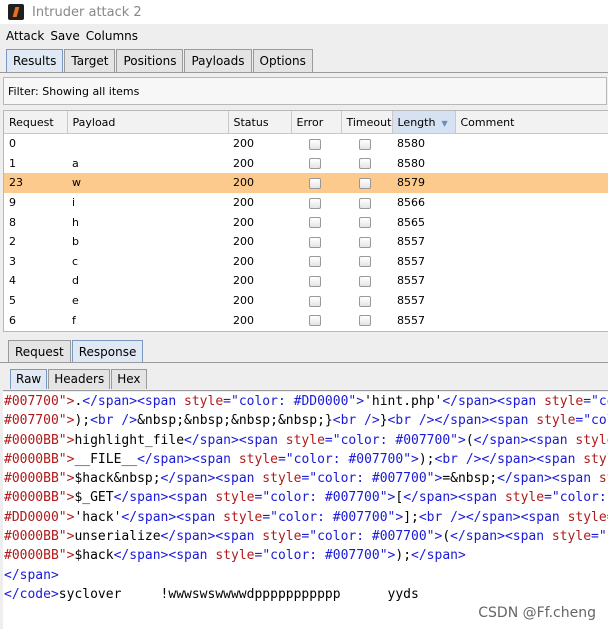 This screenshot has width=608, height=629. What do you see at coordinates (74, 203) in the screenshot?
I see `cell-payload: i` at bounding box center [74, 203].